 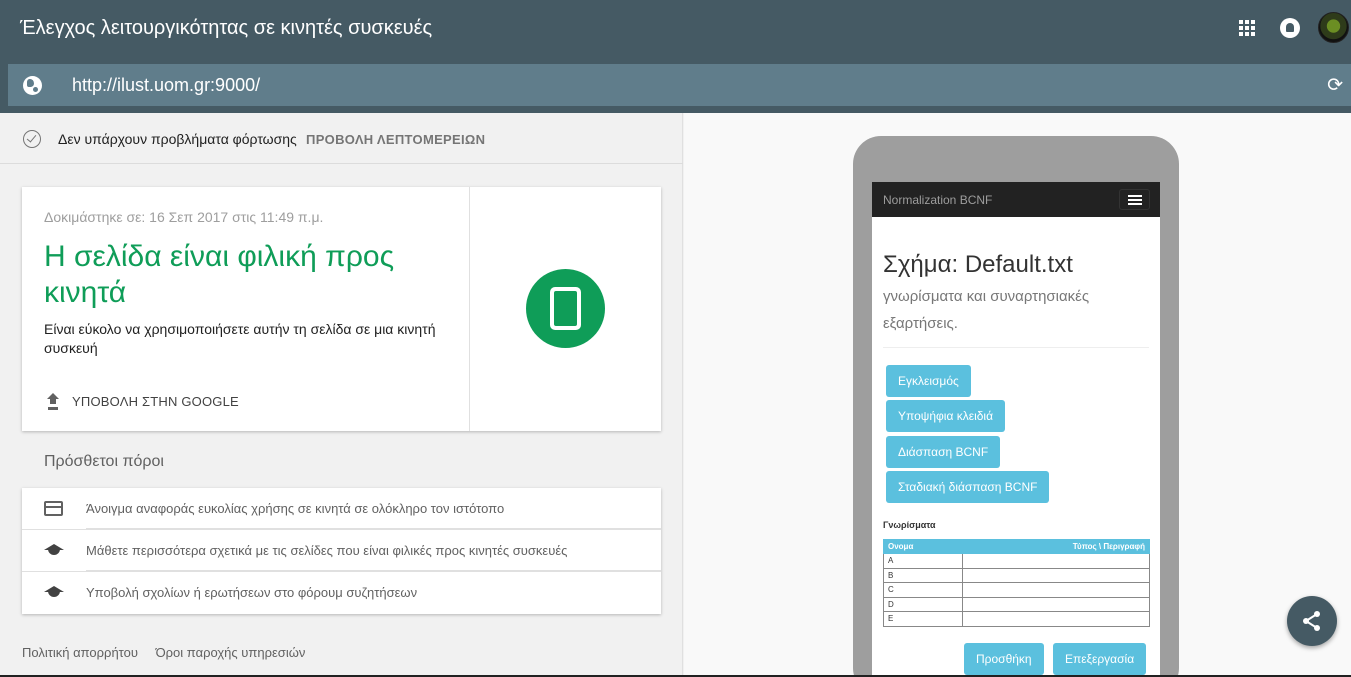 I want to click on preview-table-label: Γνωρίσματα, so click(x=909, y=525).